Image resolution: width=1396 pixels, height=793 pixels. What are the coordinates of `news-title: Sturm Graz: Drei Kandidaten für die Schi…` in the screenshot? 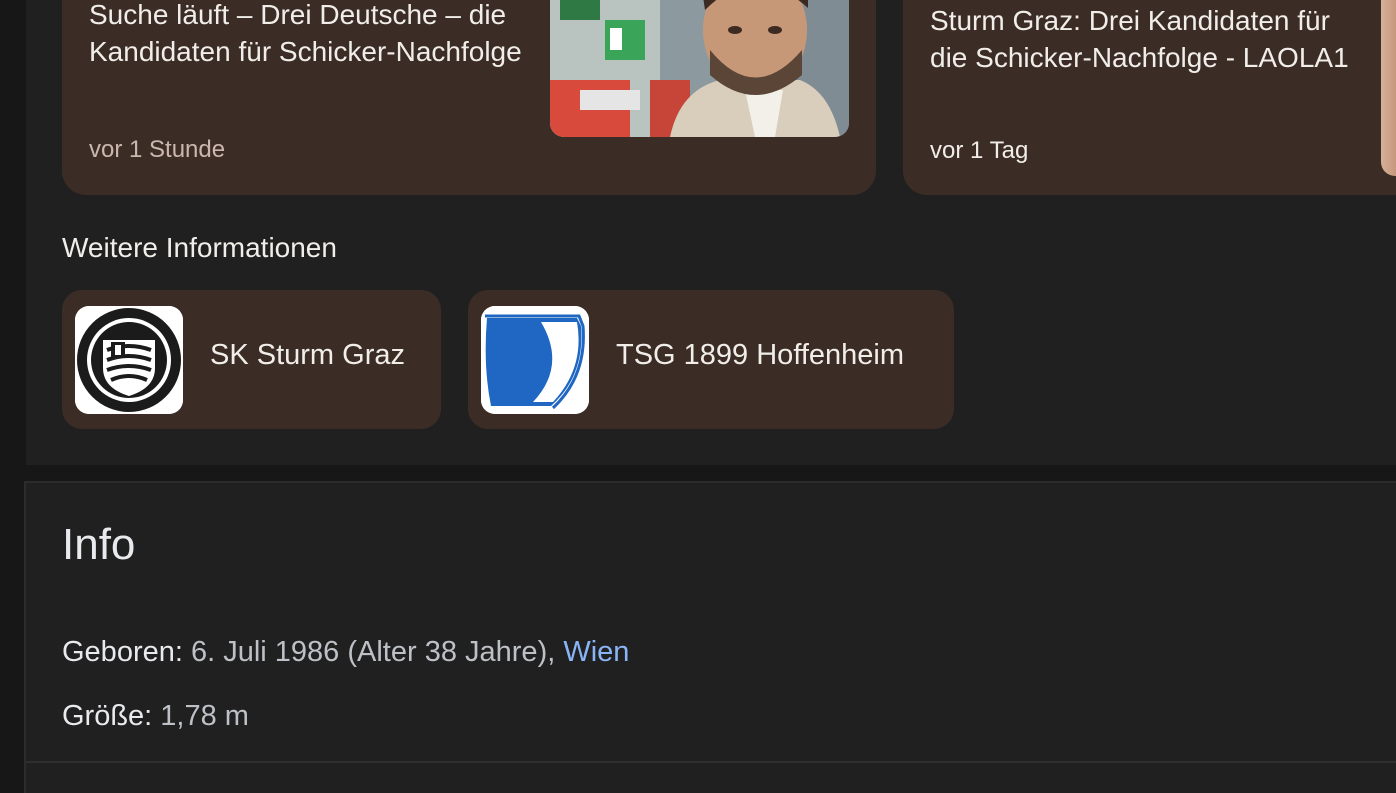 It's located at (1145, 39).